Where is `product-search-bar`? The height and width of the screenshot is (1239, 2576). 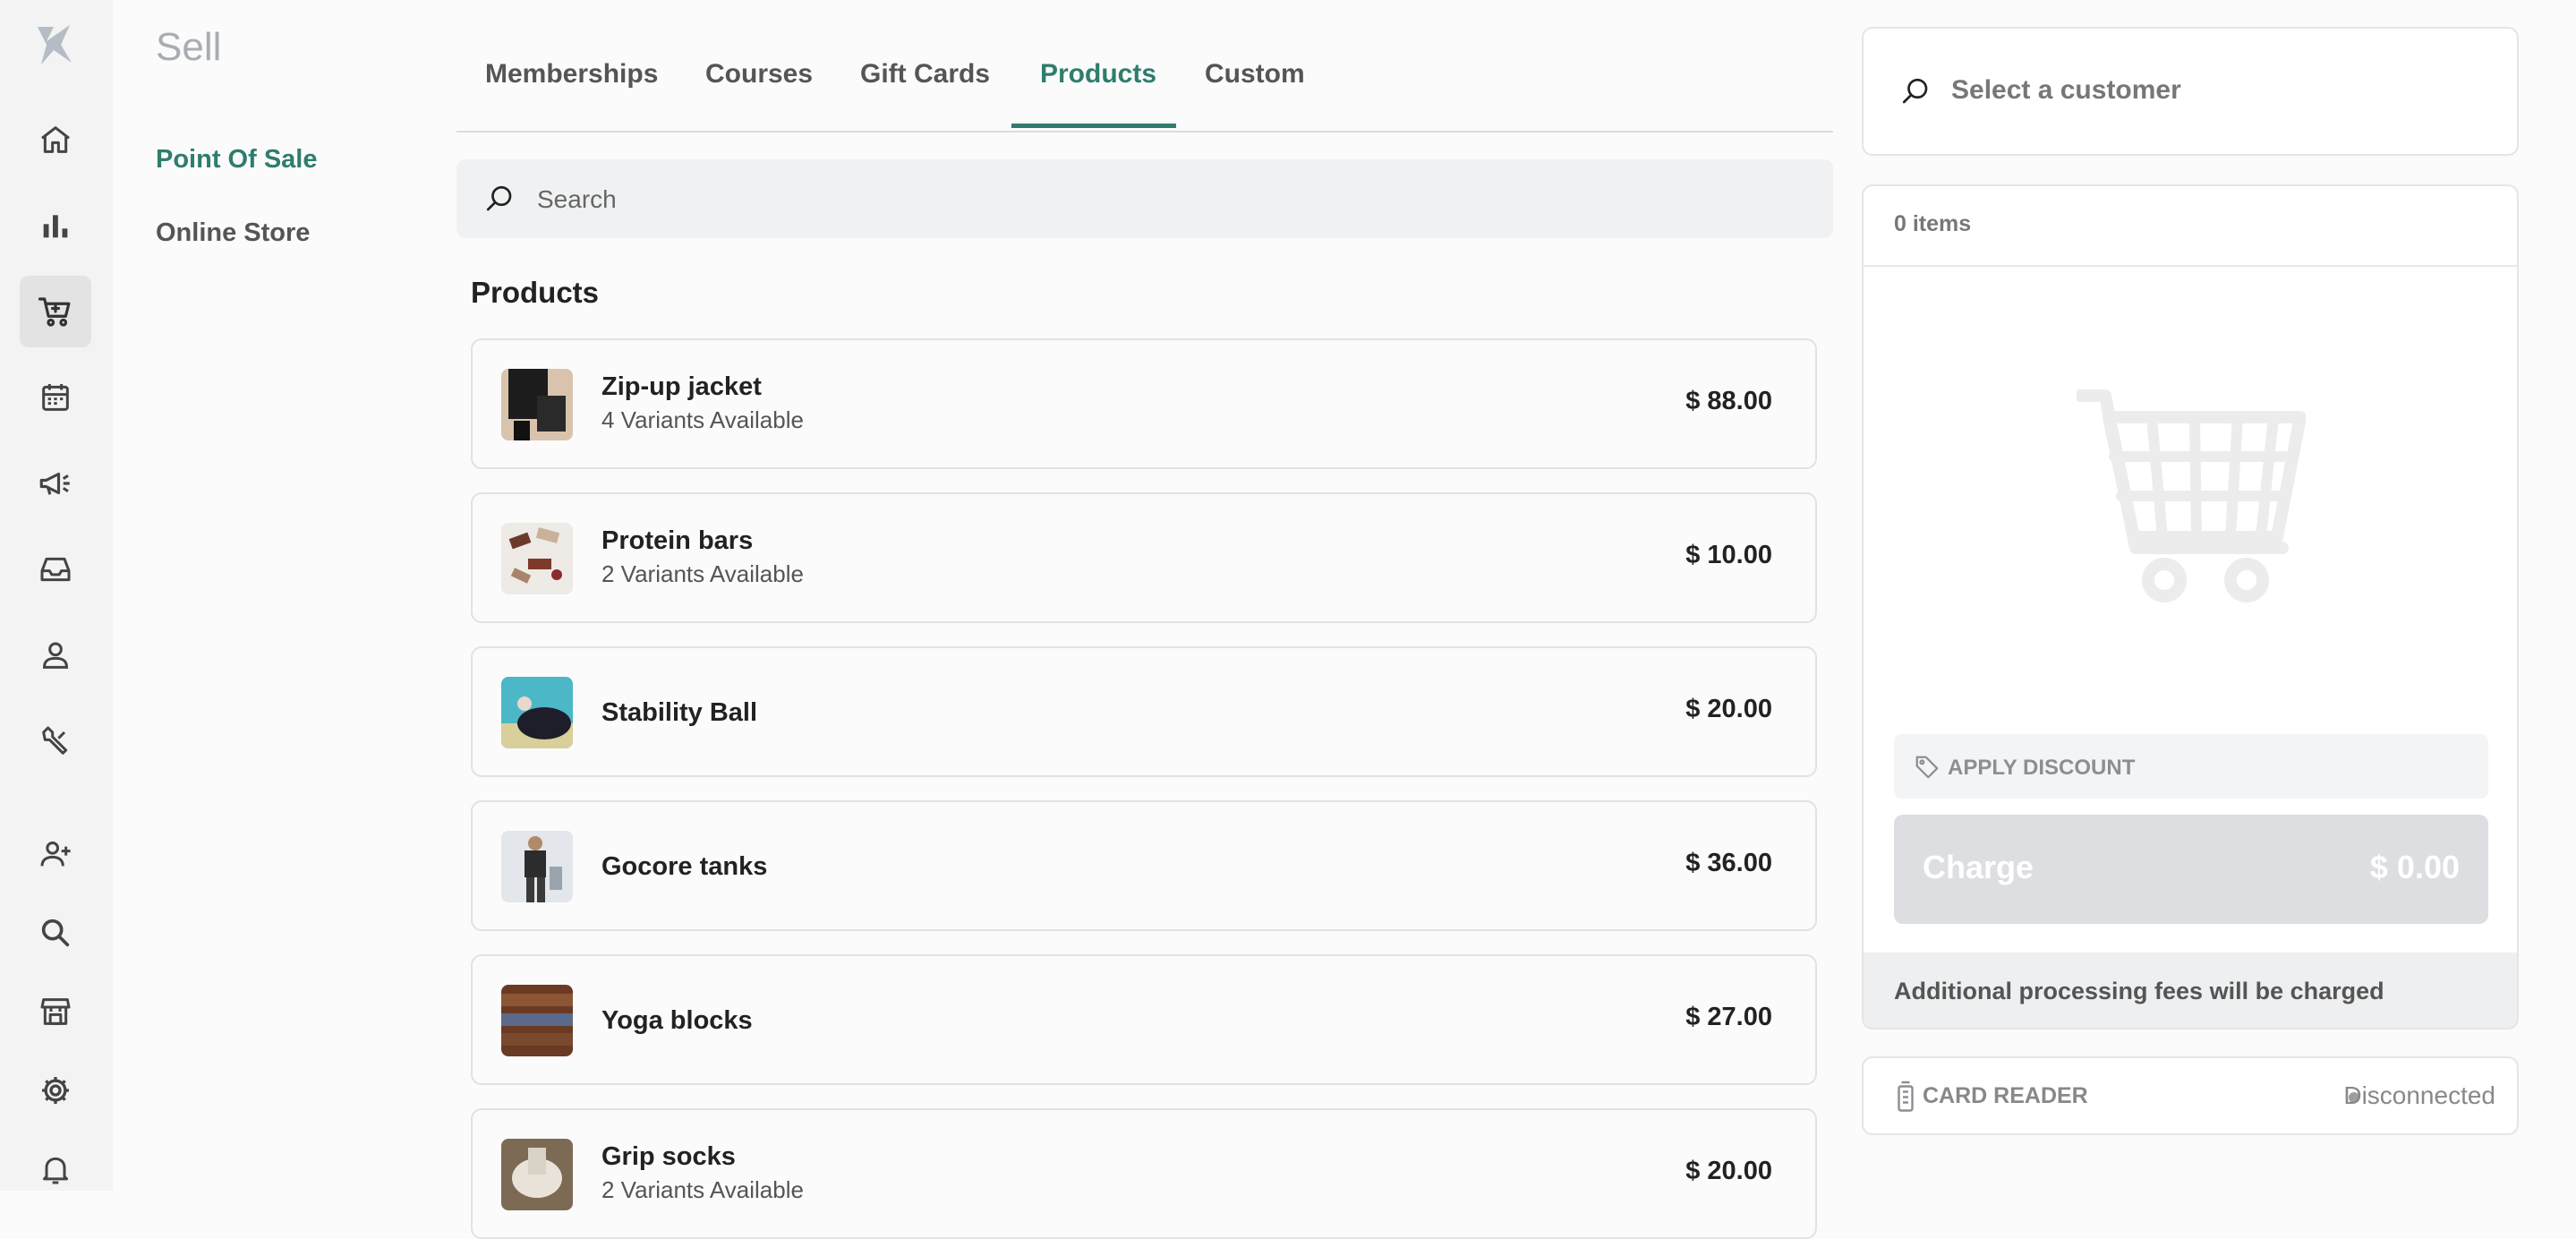
product-search-bar is located at coordinates (1144, 198).